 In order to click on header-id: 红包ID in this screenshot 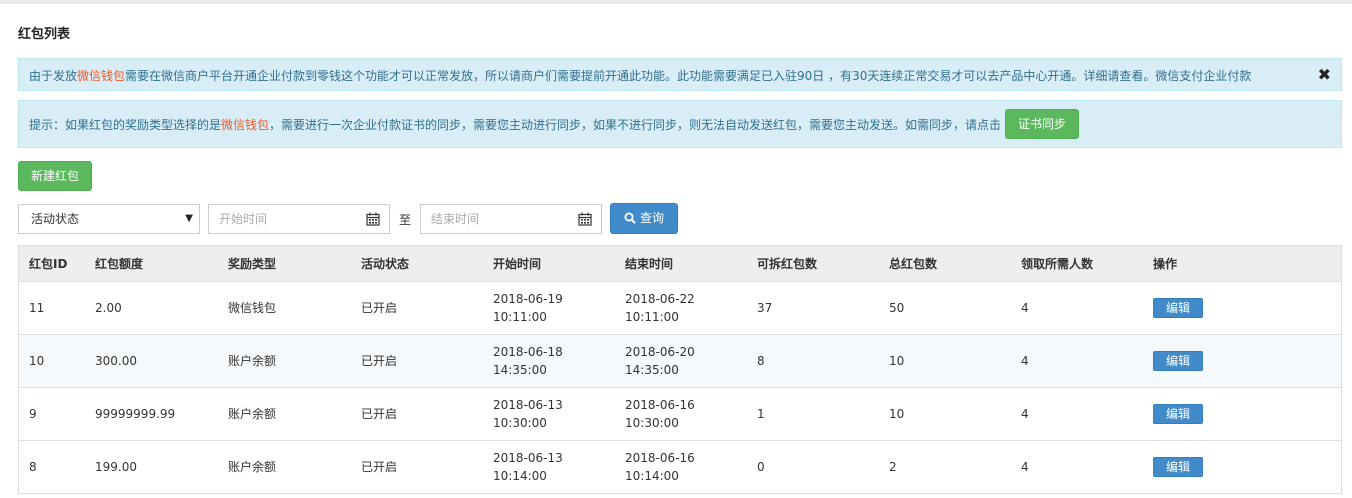, I will do `click(48, 263)`.